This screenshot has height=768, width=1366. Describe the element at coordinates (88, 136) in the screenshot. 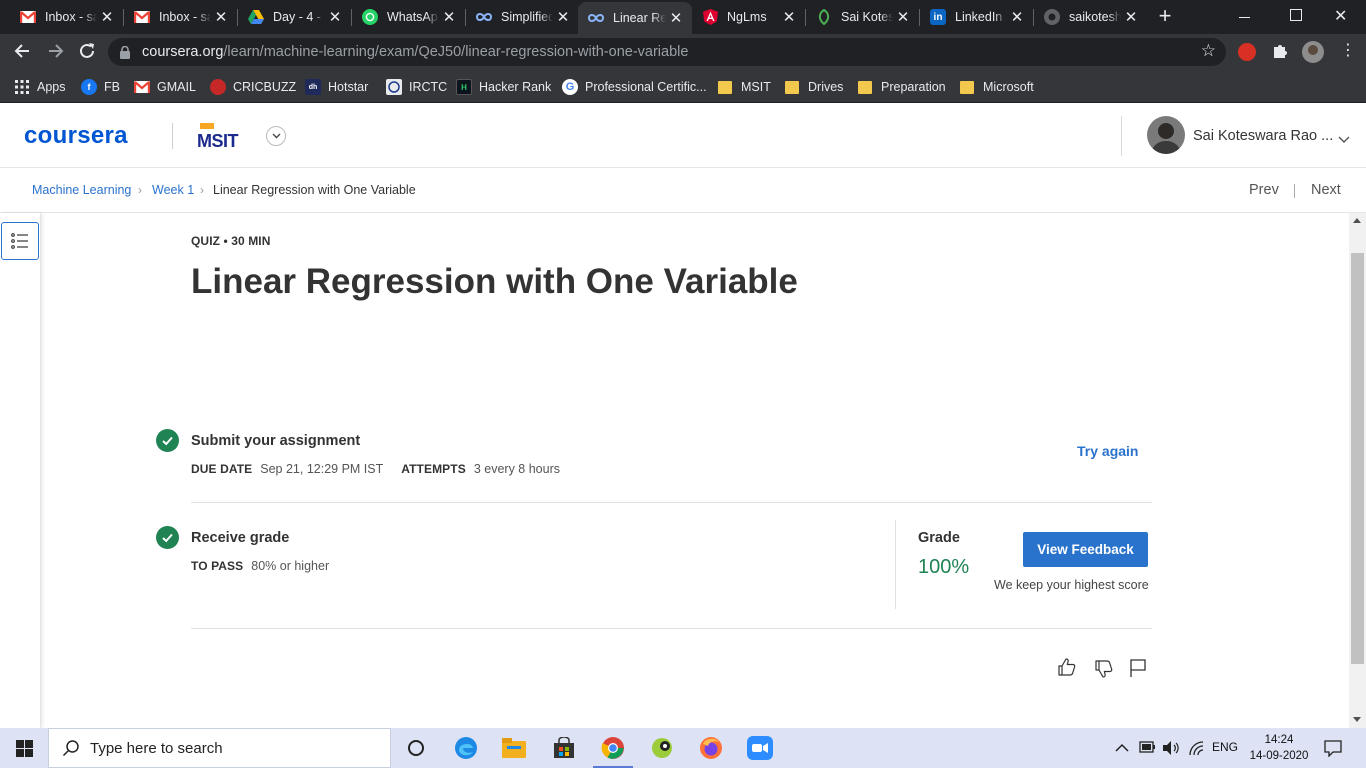

I see `coursera-logo: coursera` at that location.